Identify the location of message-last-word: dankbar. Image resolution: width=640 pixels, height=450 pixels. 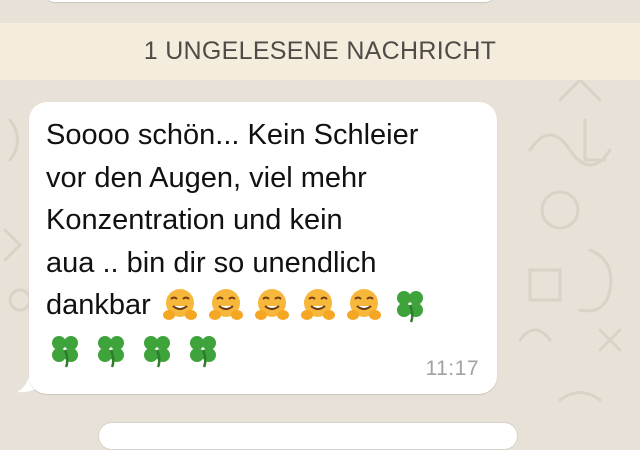
(98, 304).